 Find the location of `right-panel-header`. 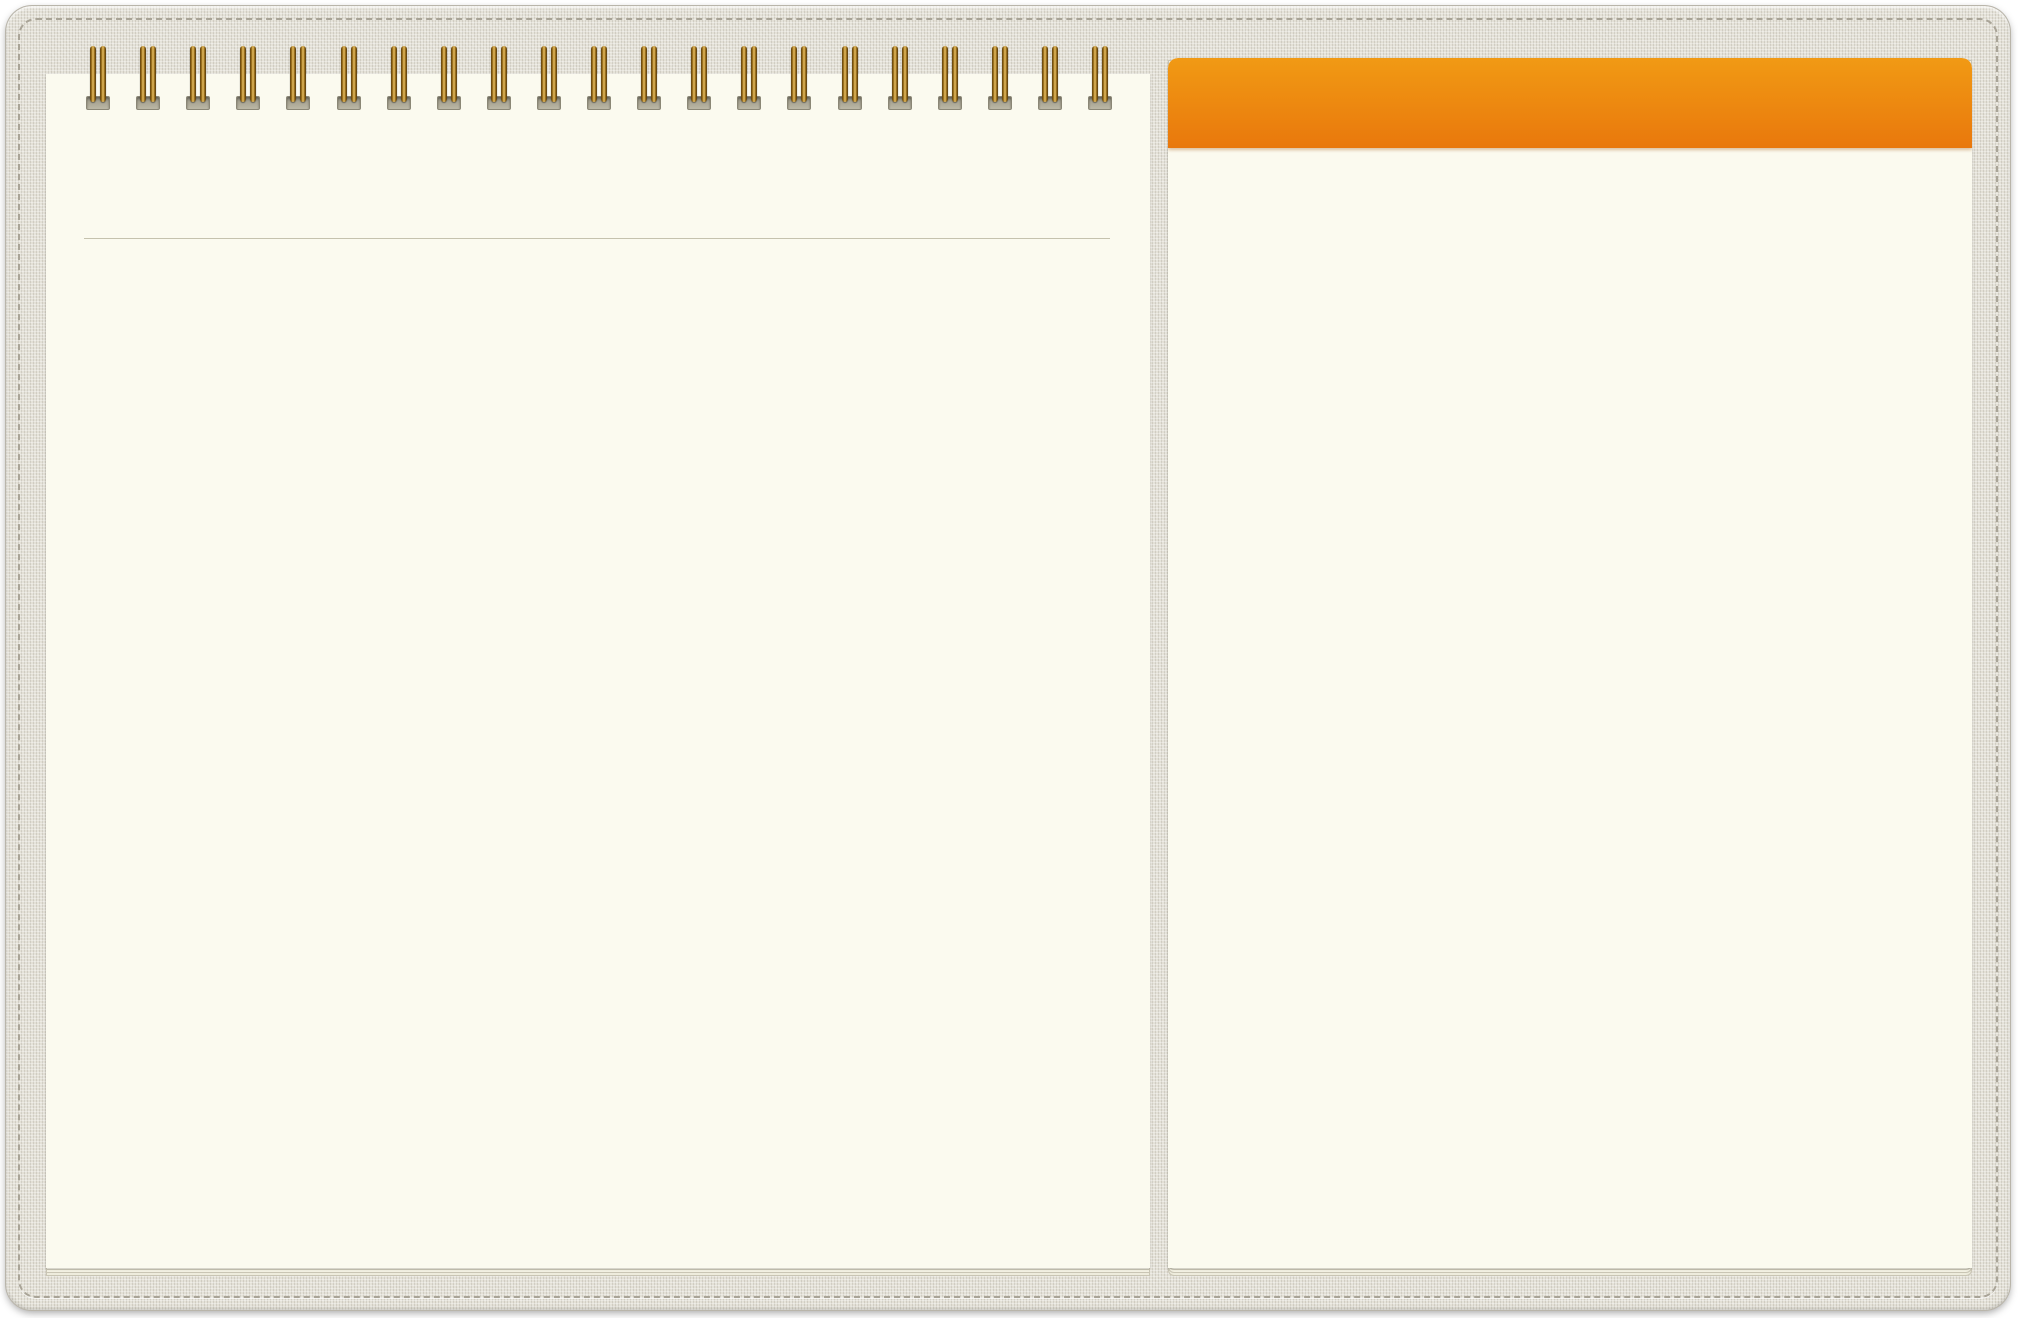

right-panel-header is located at coordinates (1570, 103).